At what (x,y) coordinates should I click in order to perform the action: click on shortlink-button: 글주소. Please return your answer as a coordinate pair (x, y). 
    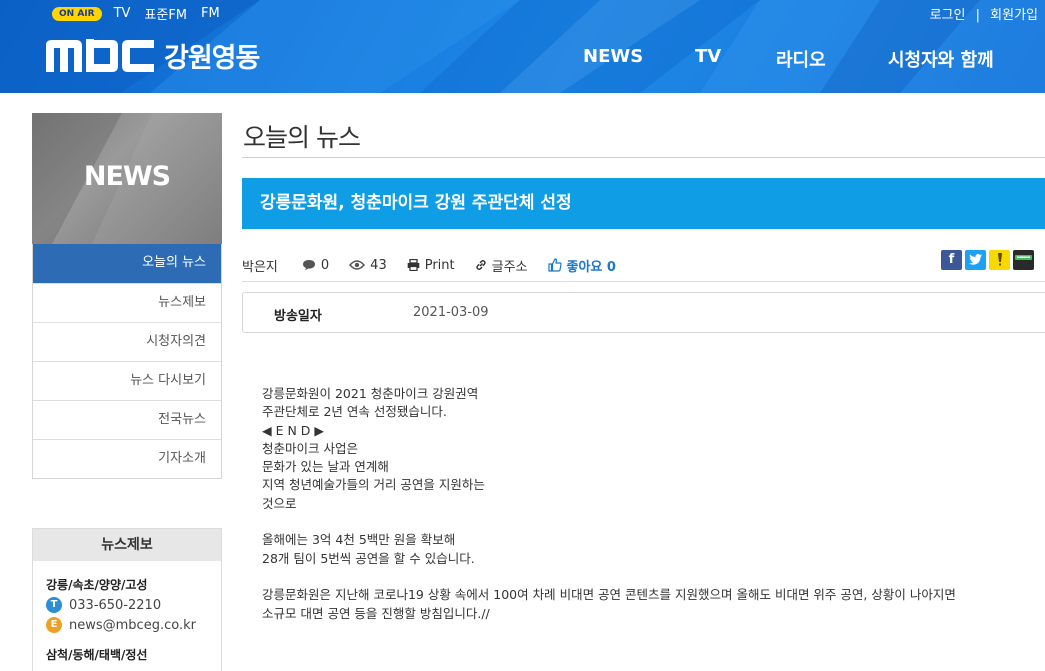
    Looking at the image, I should click on (501, 265).